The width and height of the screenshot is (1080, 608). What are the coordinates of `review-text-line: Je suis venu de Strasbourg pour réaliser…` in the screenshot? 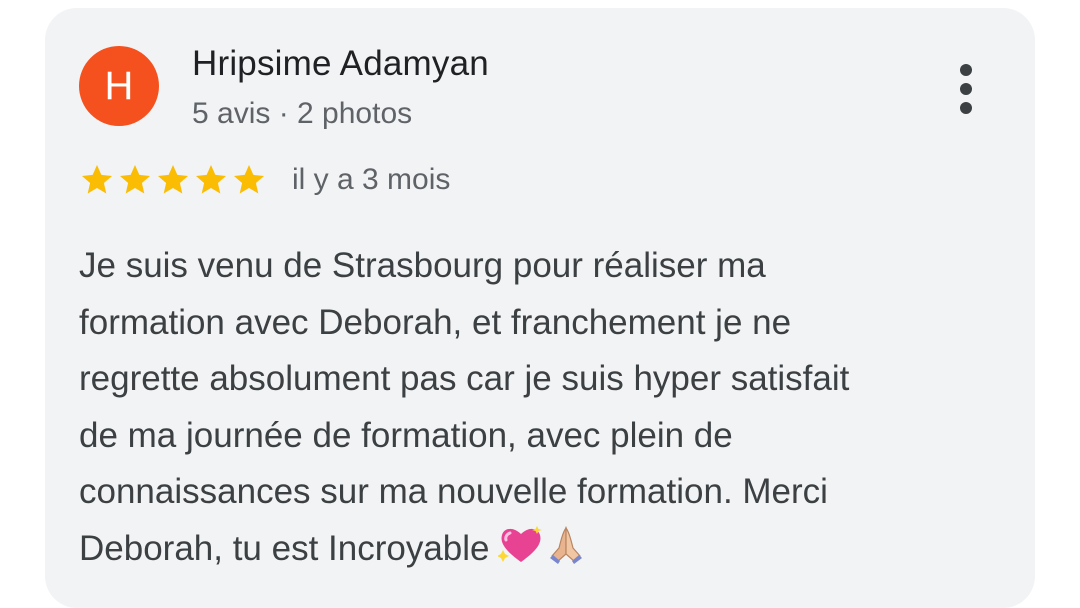 It's located at (422, 265).